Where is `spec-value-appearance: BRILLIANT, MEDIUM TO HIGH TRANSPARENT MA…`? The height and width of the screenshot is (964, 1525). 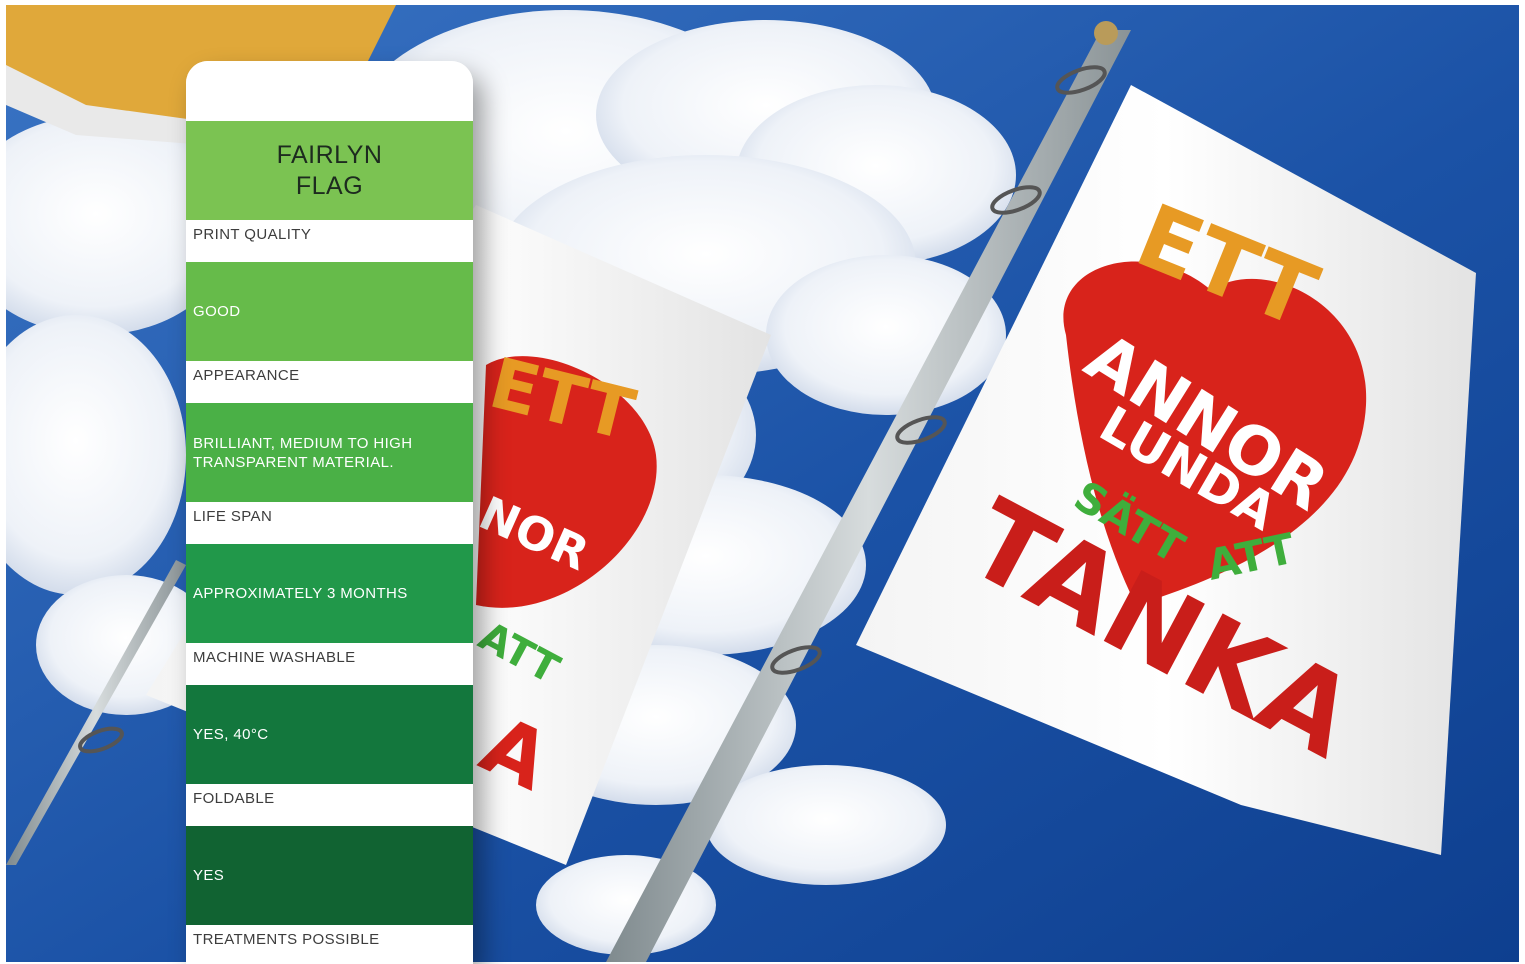
spec-value-appearance: BRILLIANT, MEDIUM TO HIGH TRANSPARENT MA… is located at coordinates (329, 452).